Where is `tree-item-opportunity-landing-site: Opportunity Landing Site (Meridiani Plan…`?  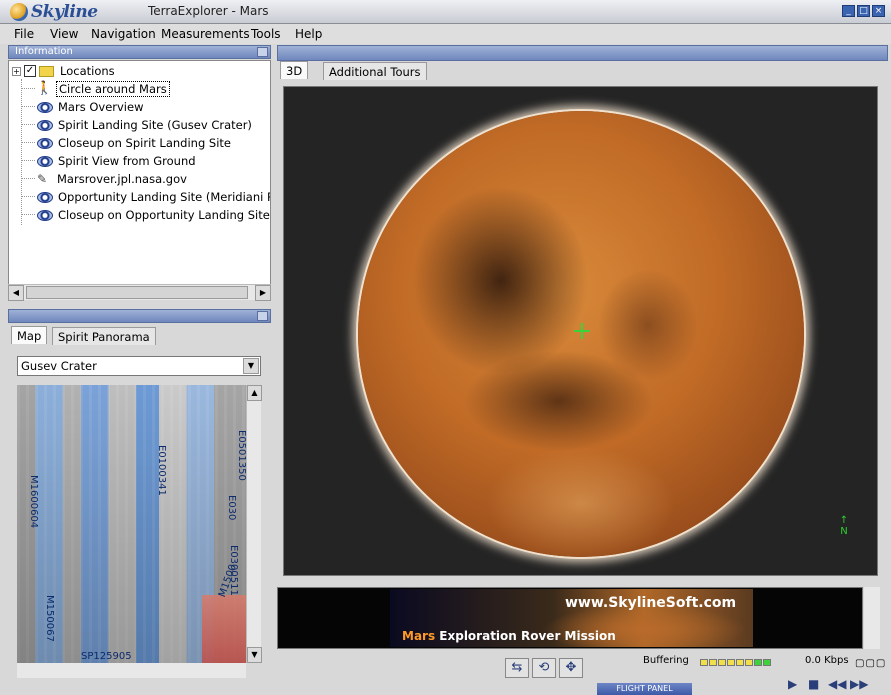
tree-item-opportunity-landing-site: Opportunity Landing Site (Meridiani Plan… is located at coordinates (153, 197).